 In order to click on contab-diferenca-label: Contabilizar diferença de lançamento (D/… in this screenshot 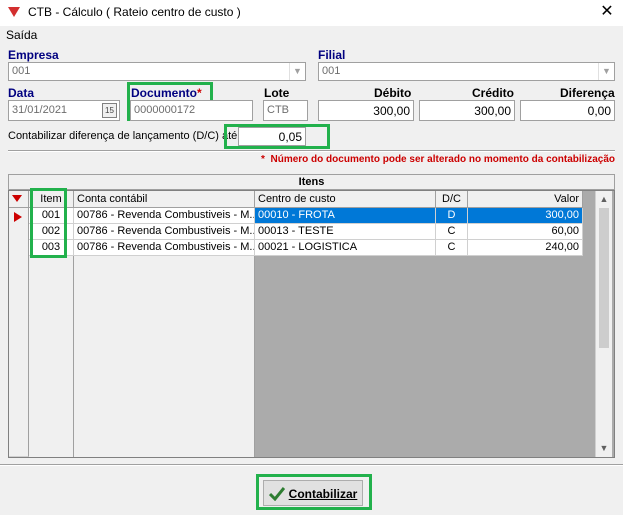, I will do `click(124, 136)`.